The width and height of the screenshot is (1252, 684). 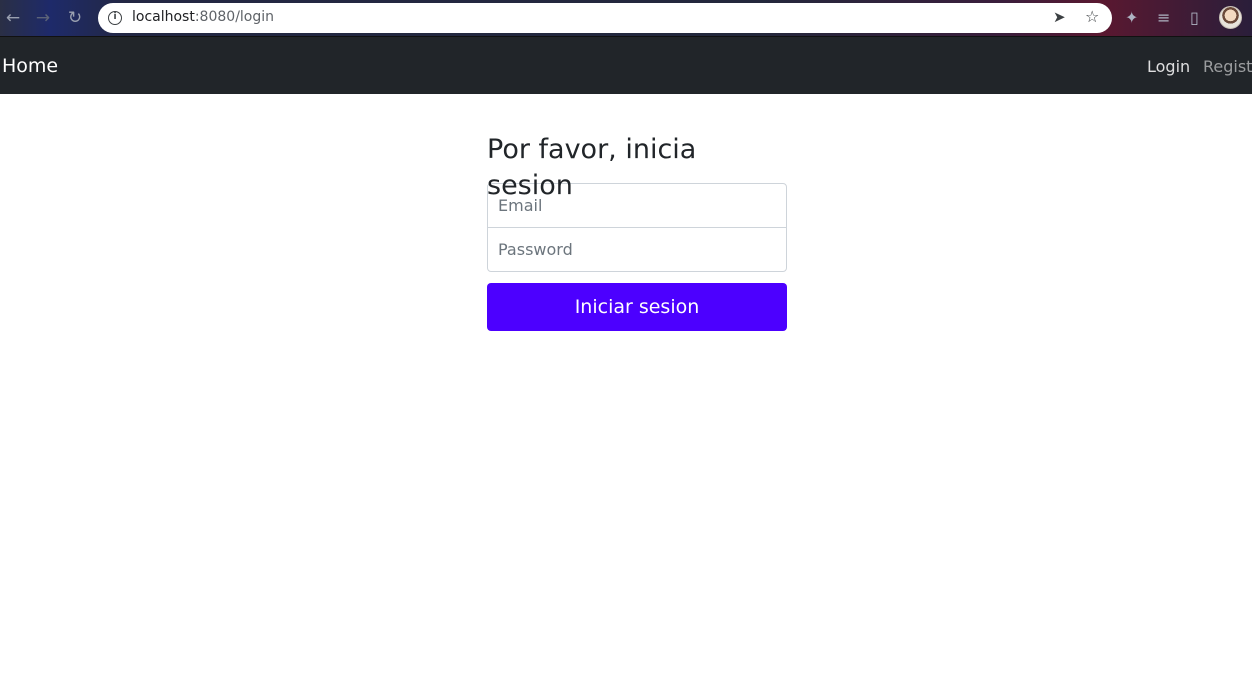 What do you see at coordinates (592, 167) in the screenshot?
I see `form-title: Por favor, inicia sesion` at bounding box center [592, 167].